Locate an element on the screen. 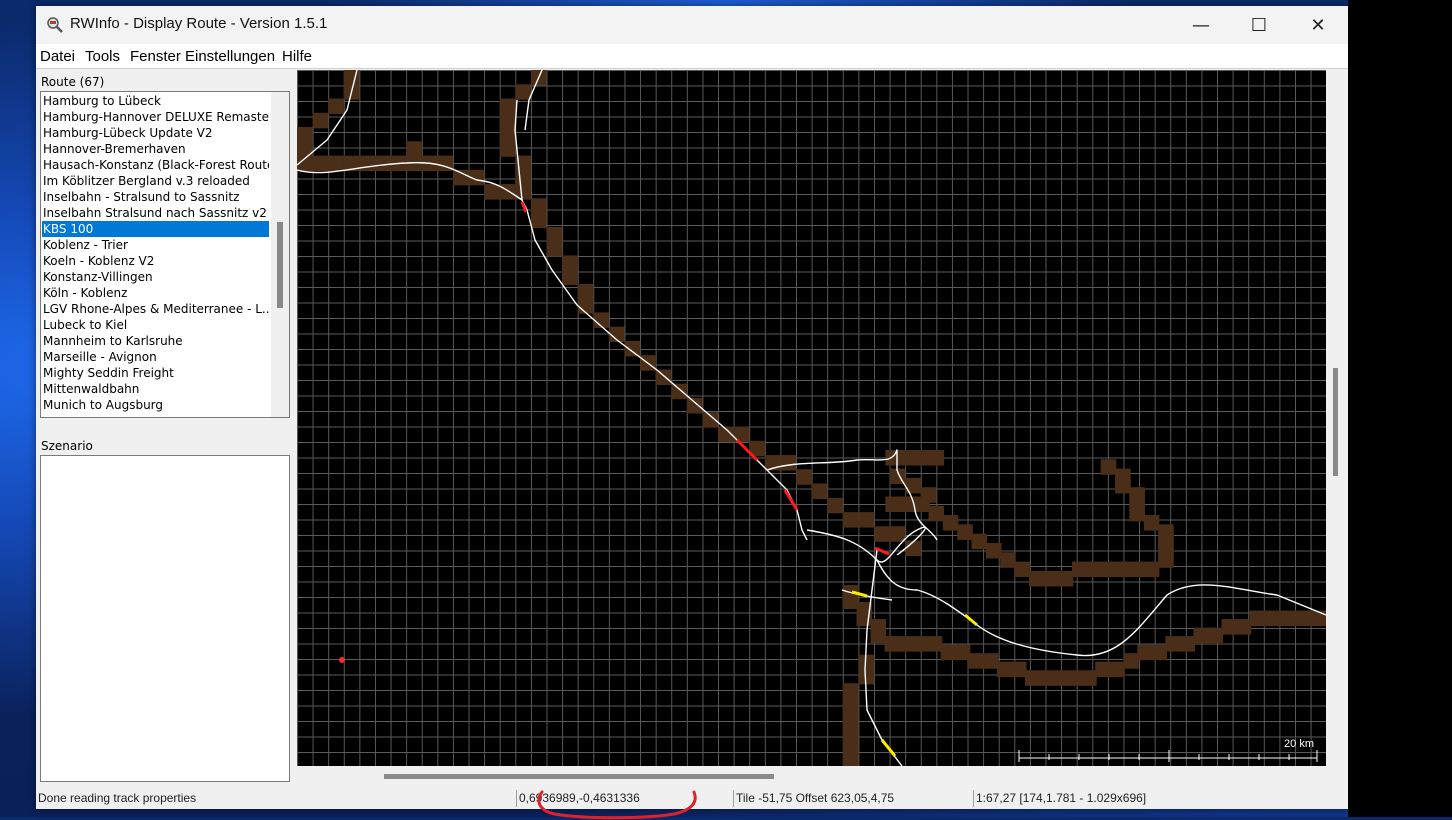 The height and width of the screenshot is (820, 1452). route-list-item: Munich to Augsburg is located at coordinates (155, 405).